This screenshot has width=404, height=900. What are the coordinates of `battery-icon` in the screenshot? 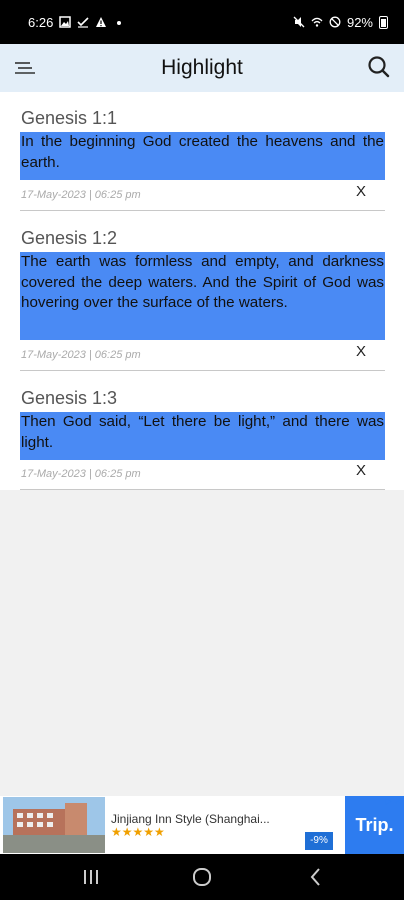 It's located at (383, 22).